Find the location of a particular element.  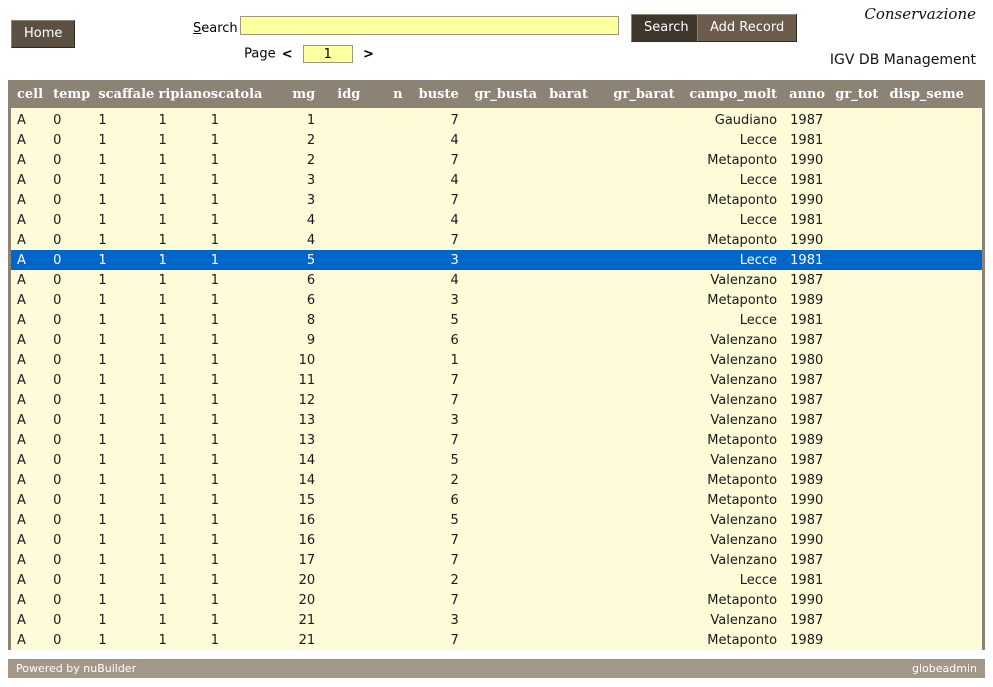

table-row: A 0 1 1 1 4 4 Lecce 1981 is located at coordinates (496, 220).